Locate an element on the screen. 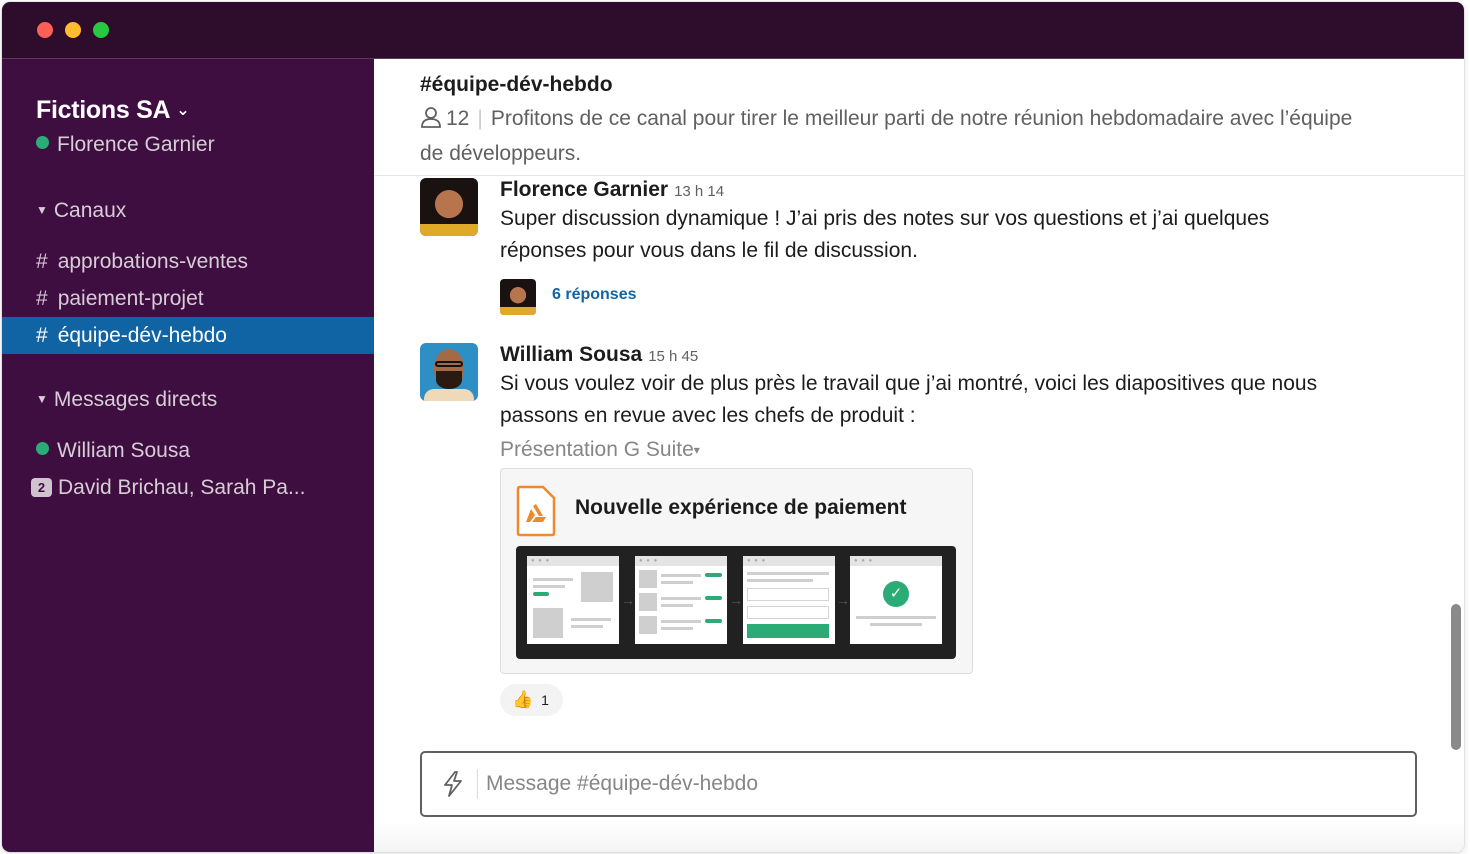  member-count: 12 is located at coordinates (457, 118).